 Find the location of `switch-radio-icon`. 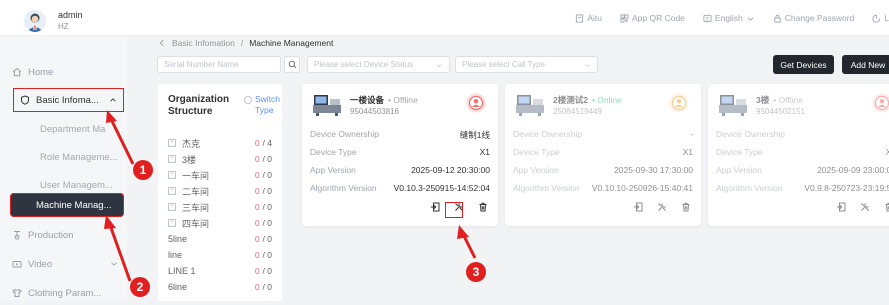

switch-radio-icon is located at coordinates (248, 100).